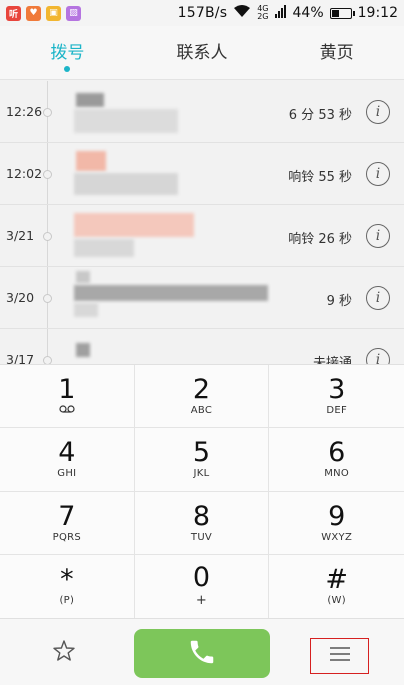 The width and height of the screenshot is (404, 685). I want to click on voicemail-icon, so click(67, 410).